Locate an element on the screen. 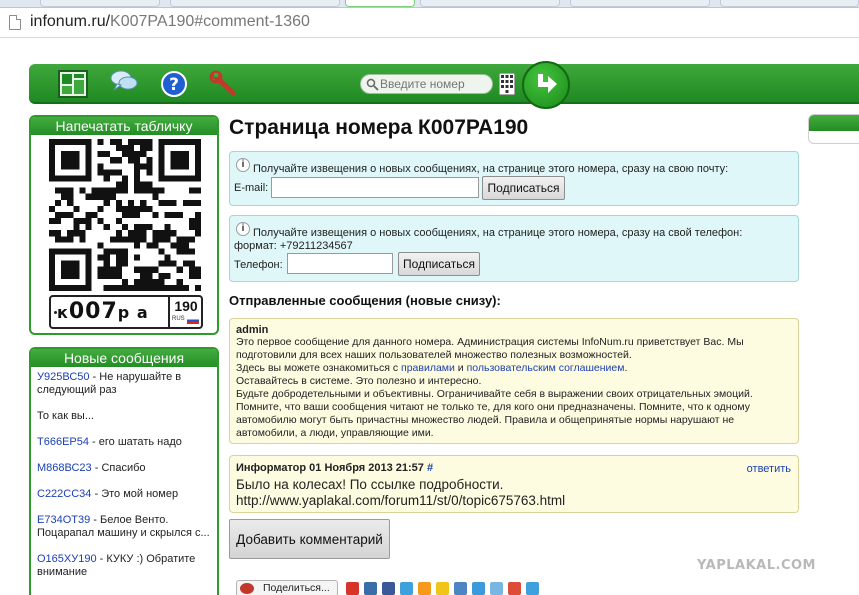 Image resolution: width=859 pixels, height=595 pixels. comment-line: Было на колесах! По ссылке подробности. is located at coordinates (370, 484).